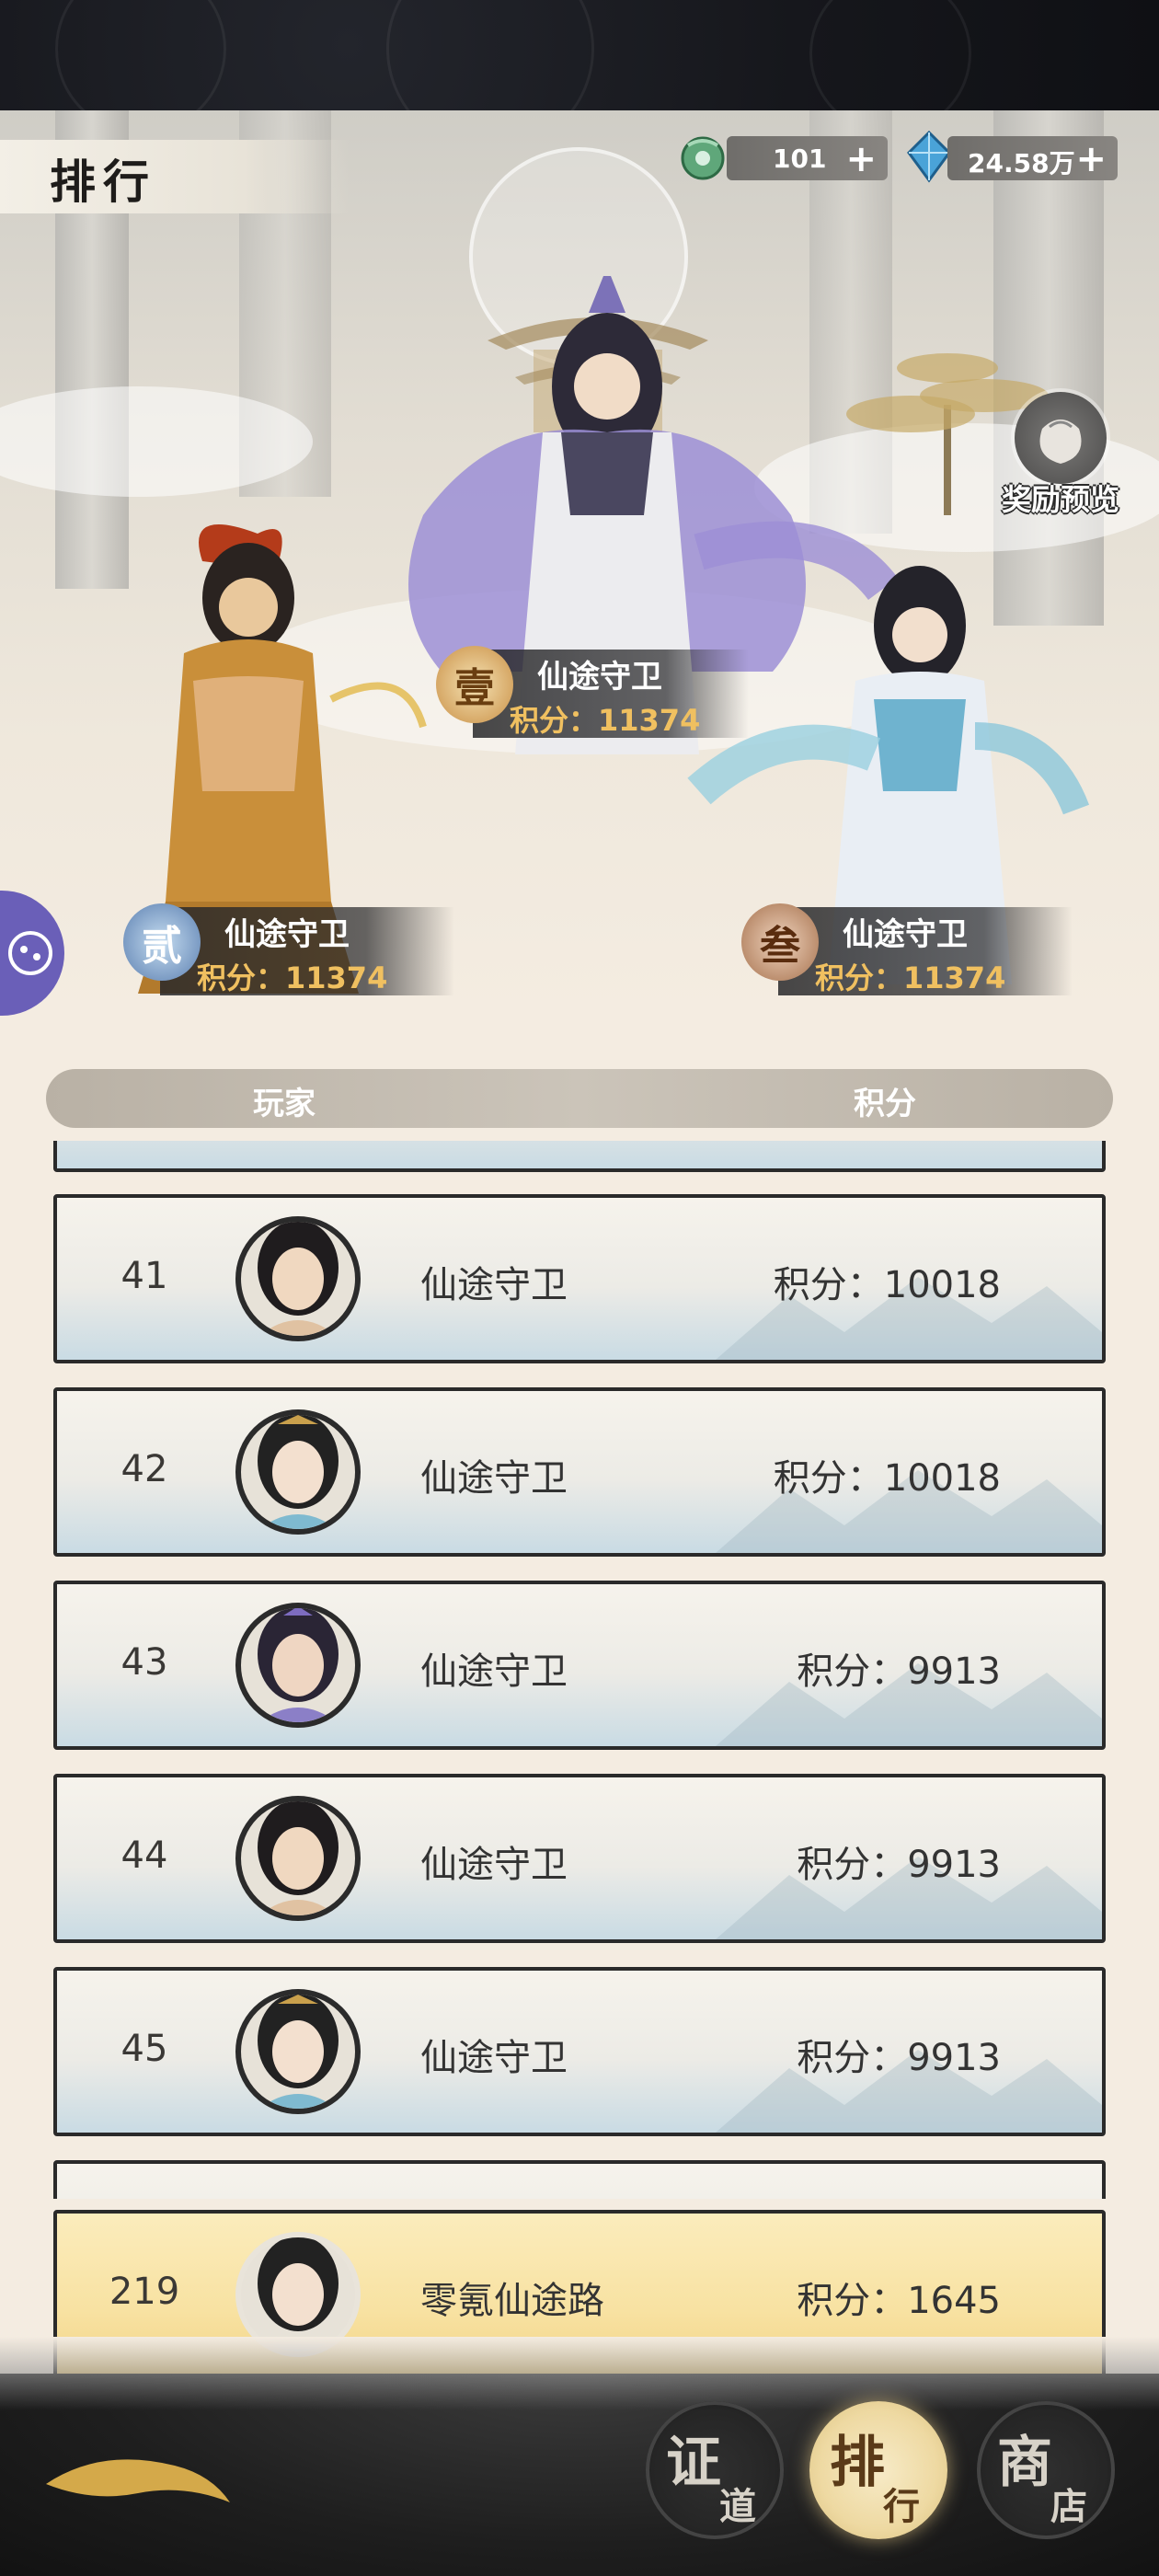 Image resolution: width=1159 pixels, height=2576 pixels. I want to click on my-rank-number: 219, so click(144, 2292).